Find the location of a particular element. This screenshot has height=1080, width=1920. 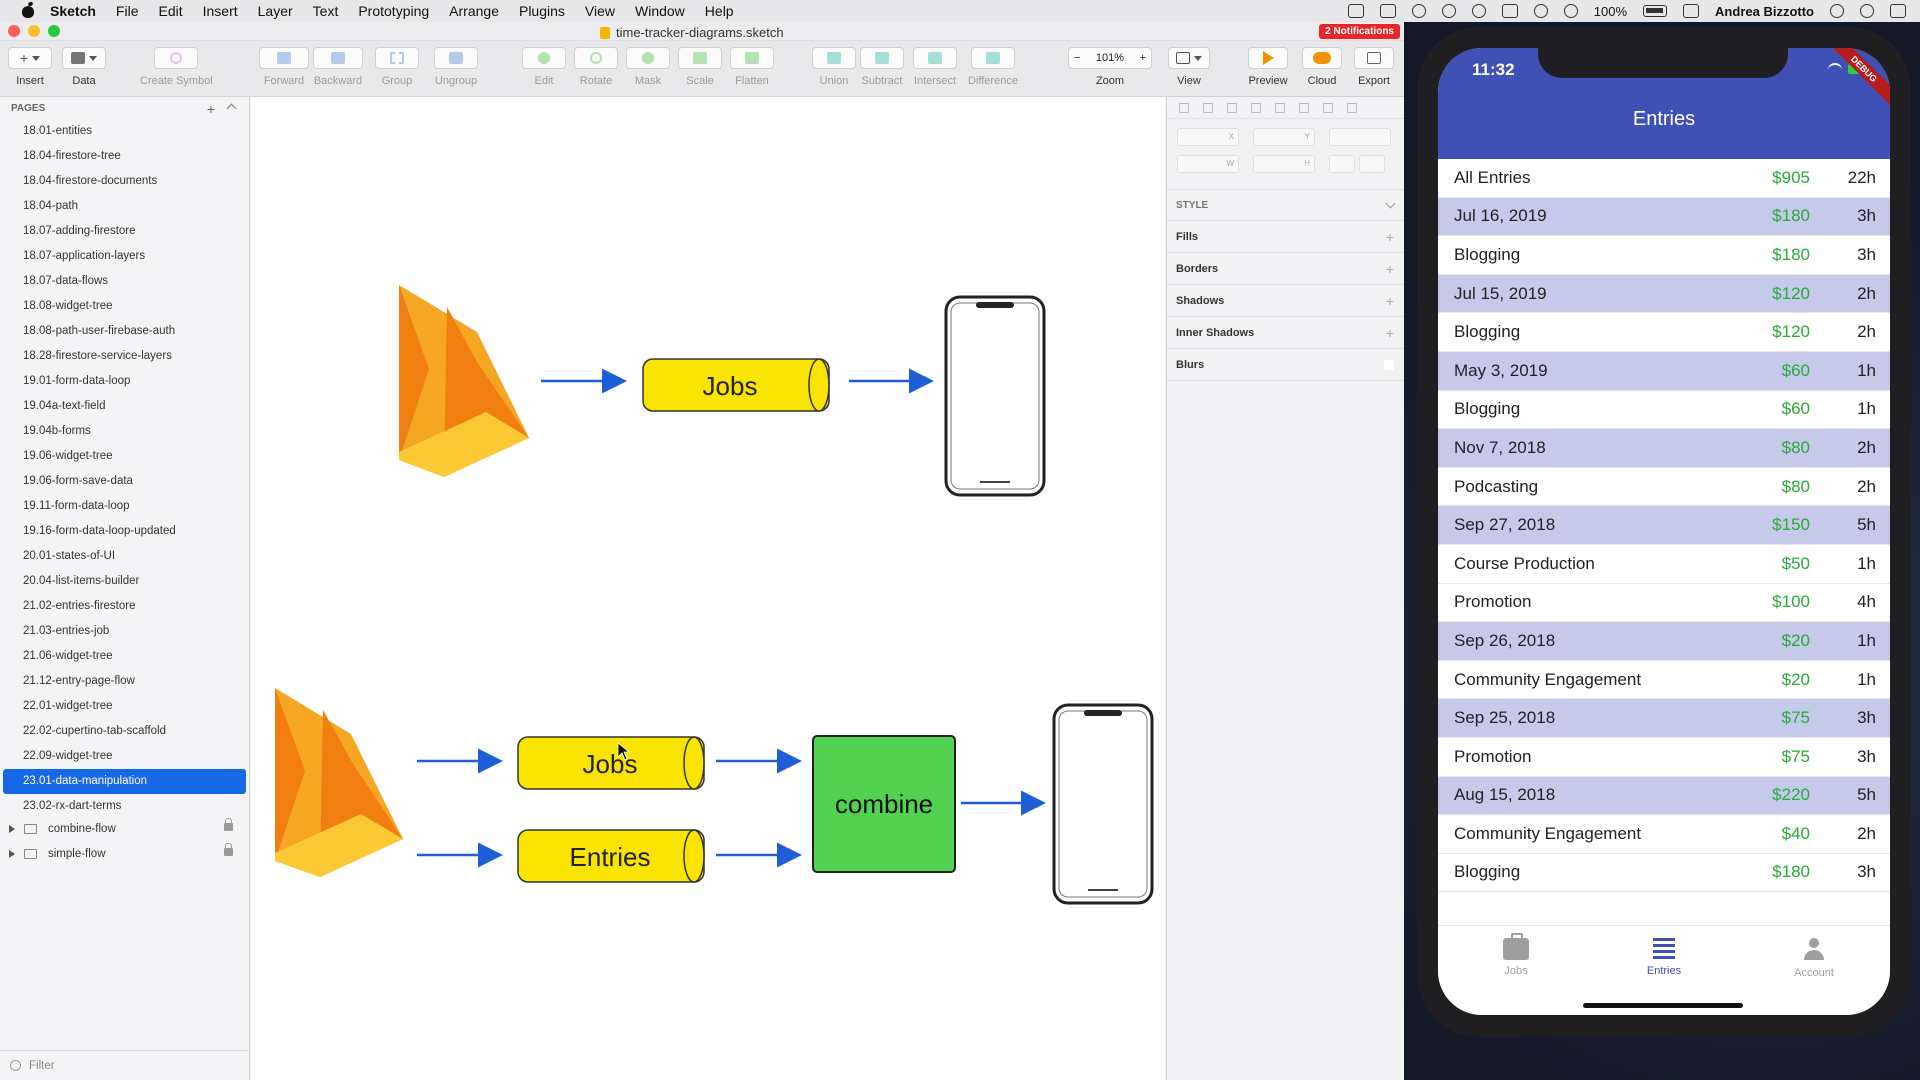

difference-button: Difference is located at coordinates (993, 67).